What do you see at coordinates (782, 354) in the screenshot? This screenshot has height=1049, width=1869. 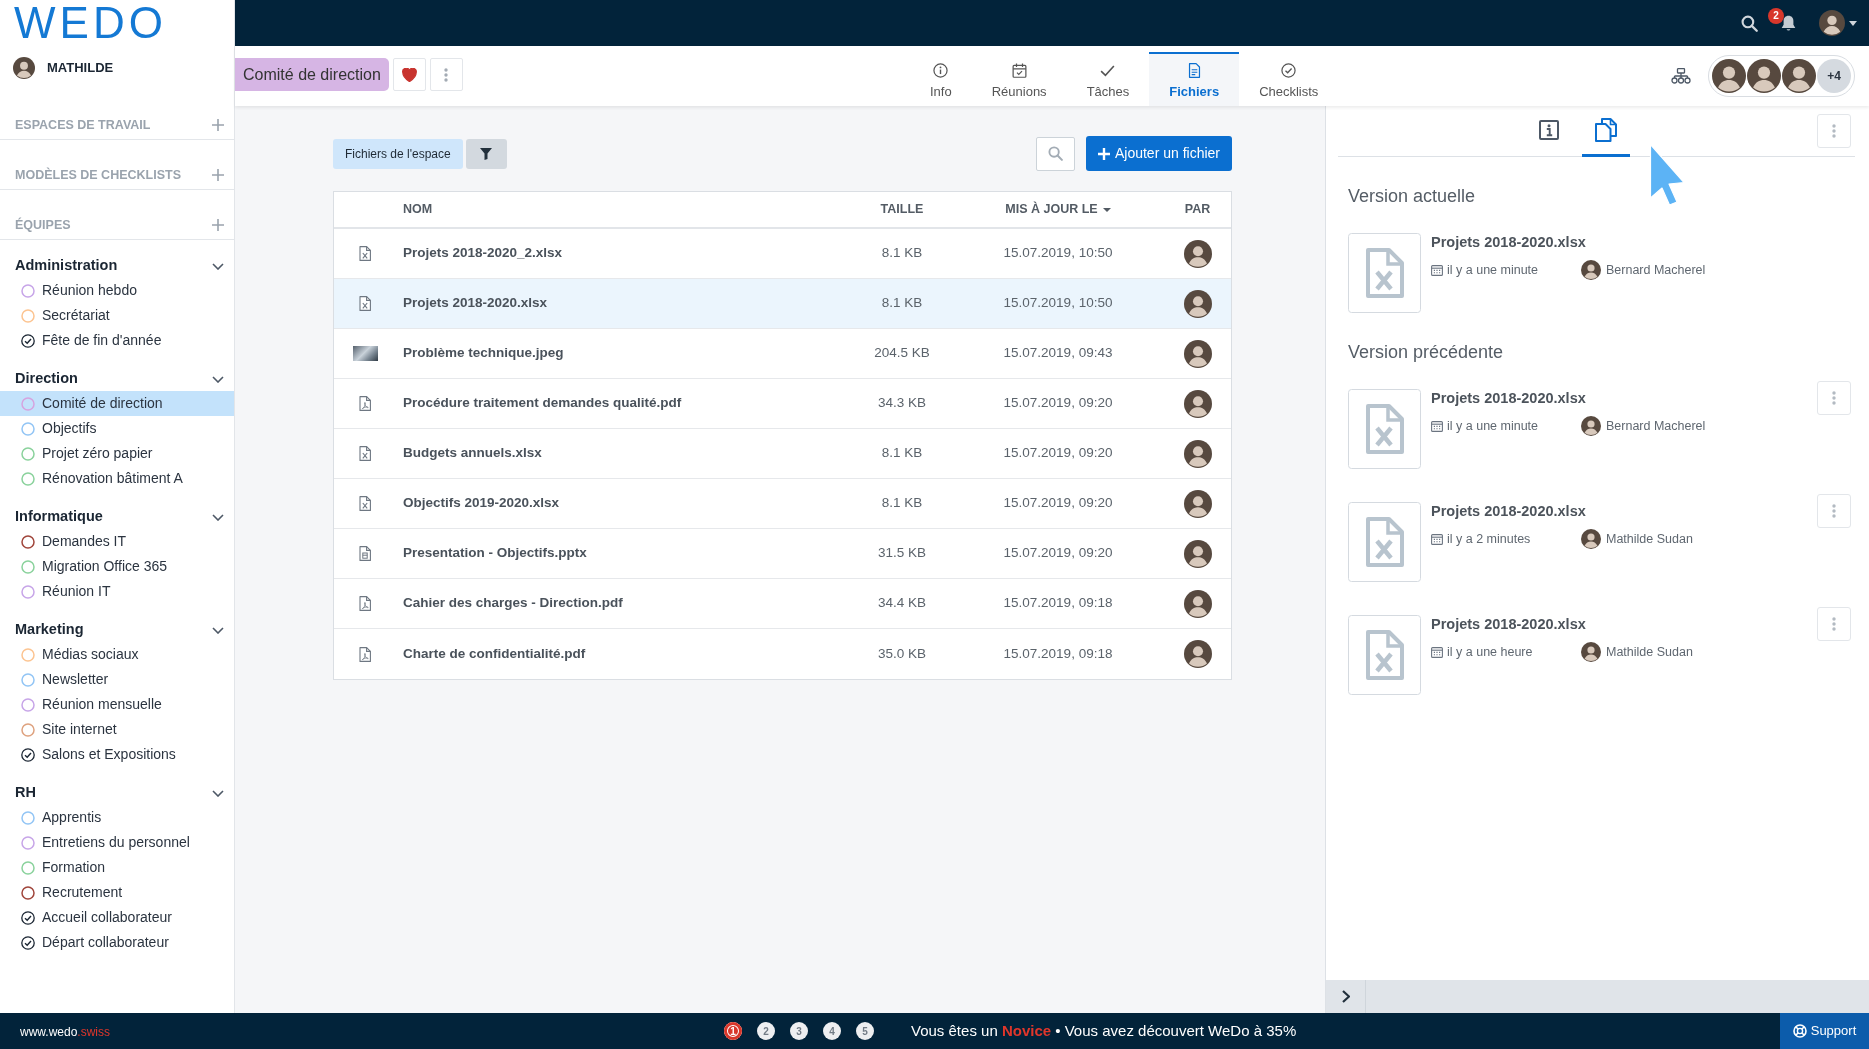 I see `table-row: Problème technique.jpeg 204.5 KB 15.07.2019, 09:43` at bounding box center [782, 354].